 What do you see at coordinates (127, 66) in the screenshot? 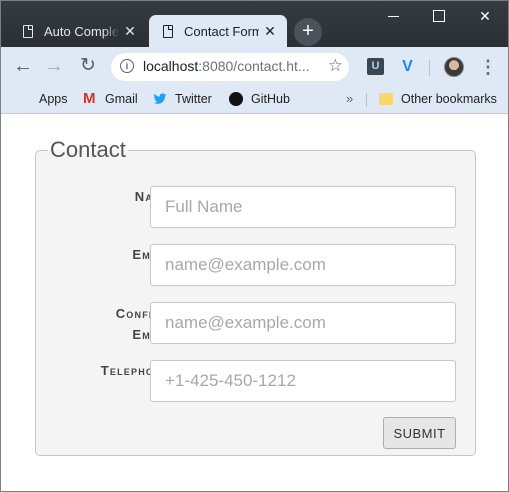
I see `info-icon: i` at bounding box center [127, 66].